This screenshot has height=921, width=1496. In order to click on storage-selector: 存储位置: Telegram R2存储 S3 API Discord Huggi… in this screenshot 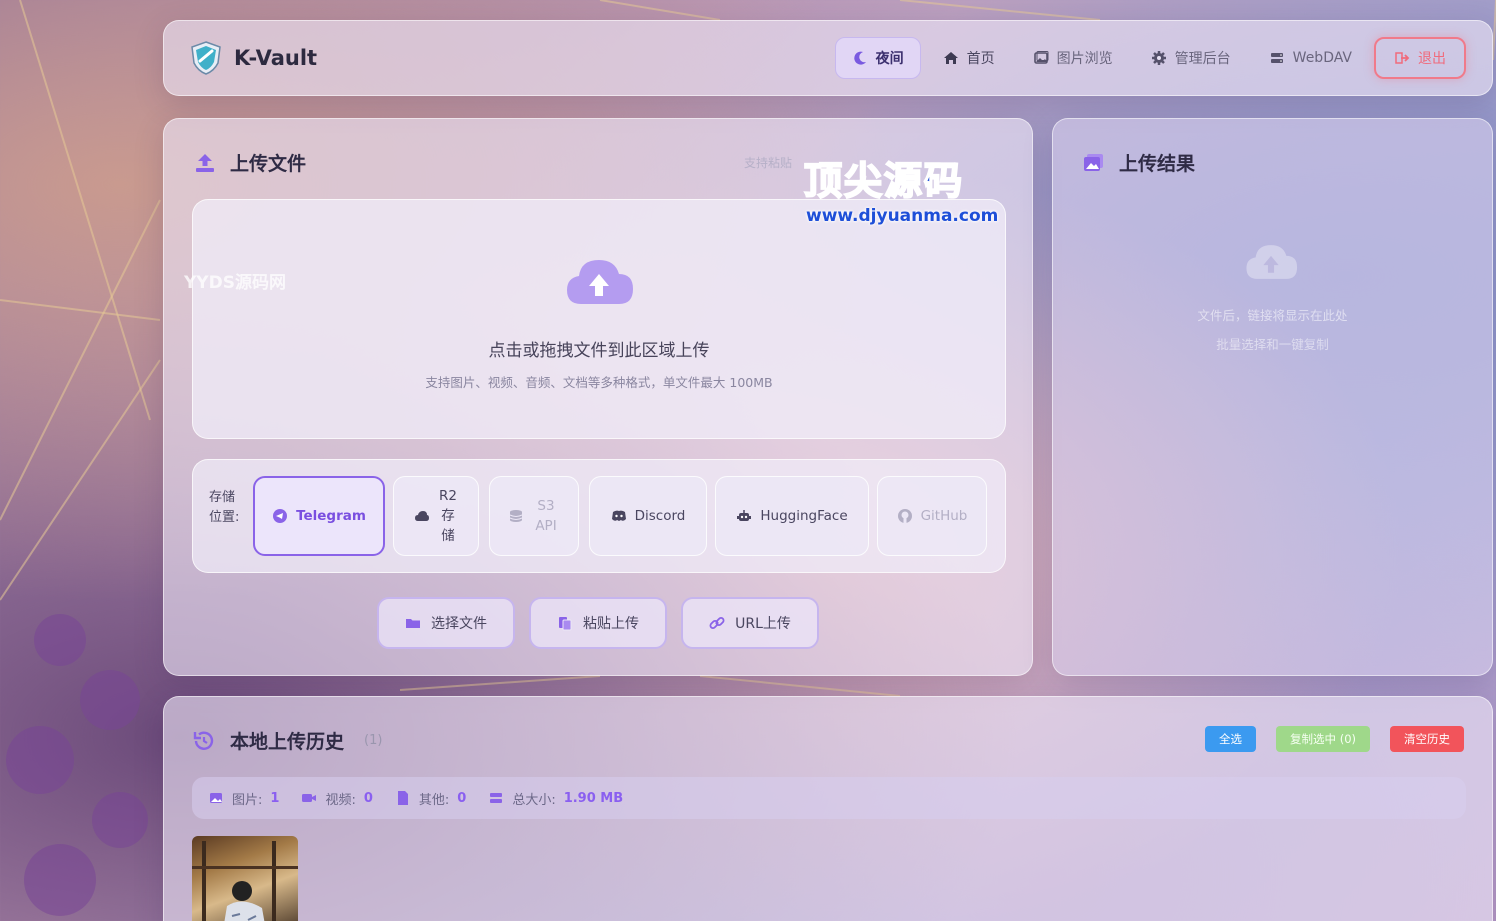, I will do `click(599, 516)`.